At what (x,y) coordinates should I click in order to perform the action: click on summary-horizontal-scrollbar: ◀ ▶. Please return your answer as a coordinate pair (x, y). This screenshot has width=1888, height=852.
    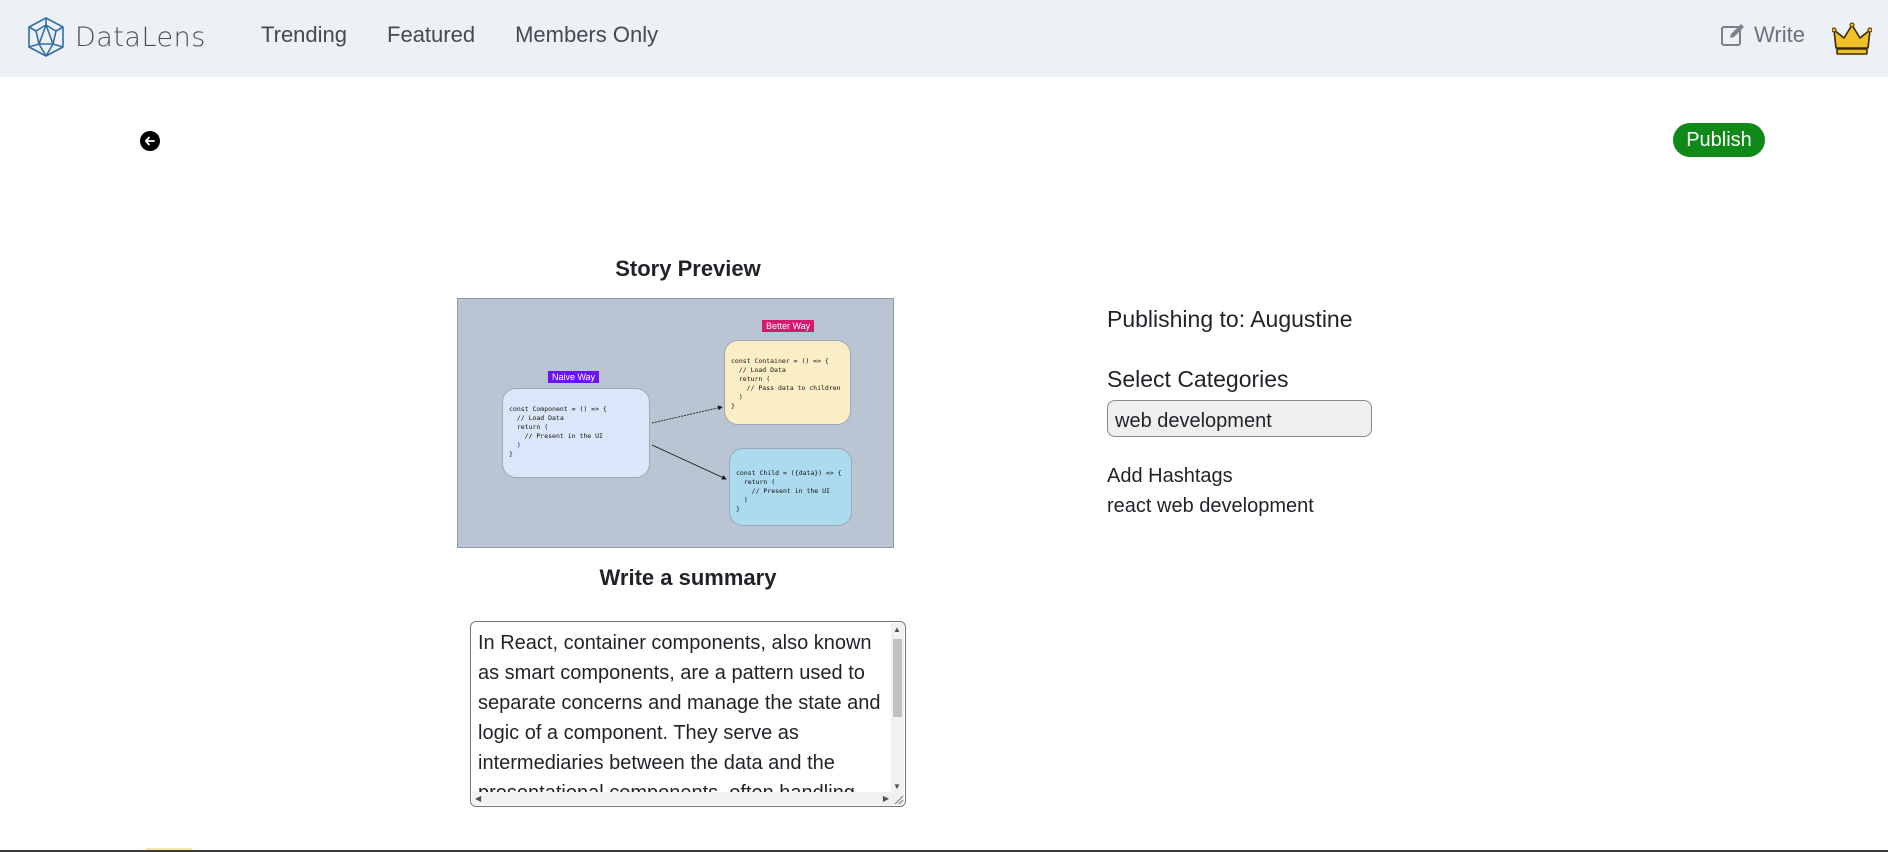
    Looking at the image, I should click on (682, 798).